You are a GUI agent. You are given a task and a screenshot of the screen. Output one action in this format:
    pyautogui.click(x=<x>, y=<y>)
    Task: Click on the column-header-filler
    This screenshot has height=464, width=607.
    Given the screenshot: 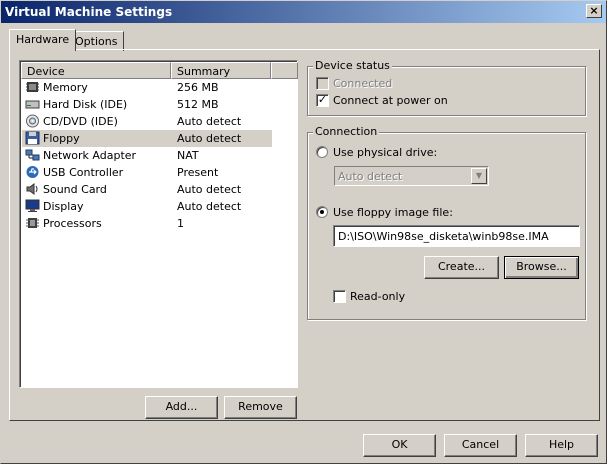 What is the action you would take?
    pyautogui.click(x=284, y=70)
    